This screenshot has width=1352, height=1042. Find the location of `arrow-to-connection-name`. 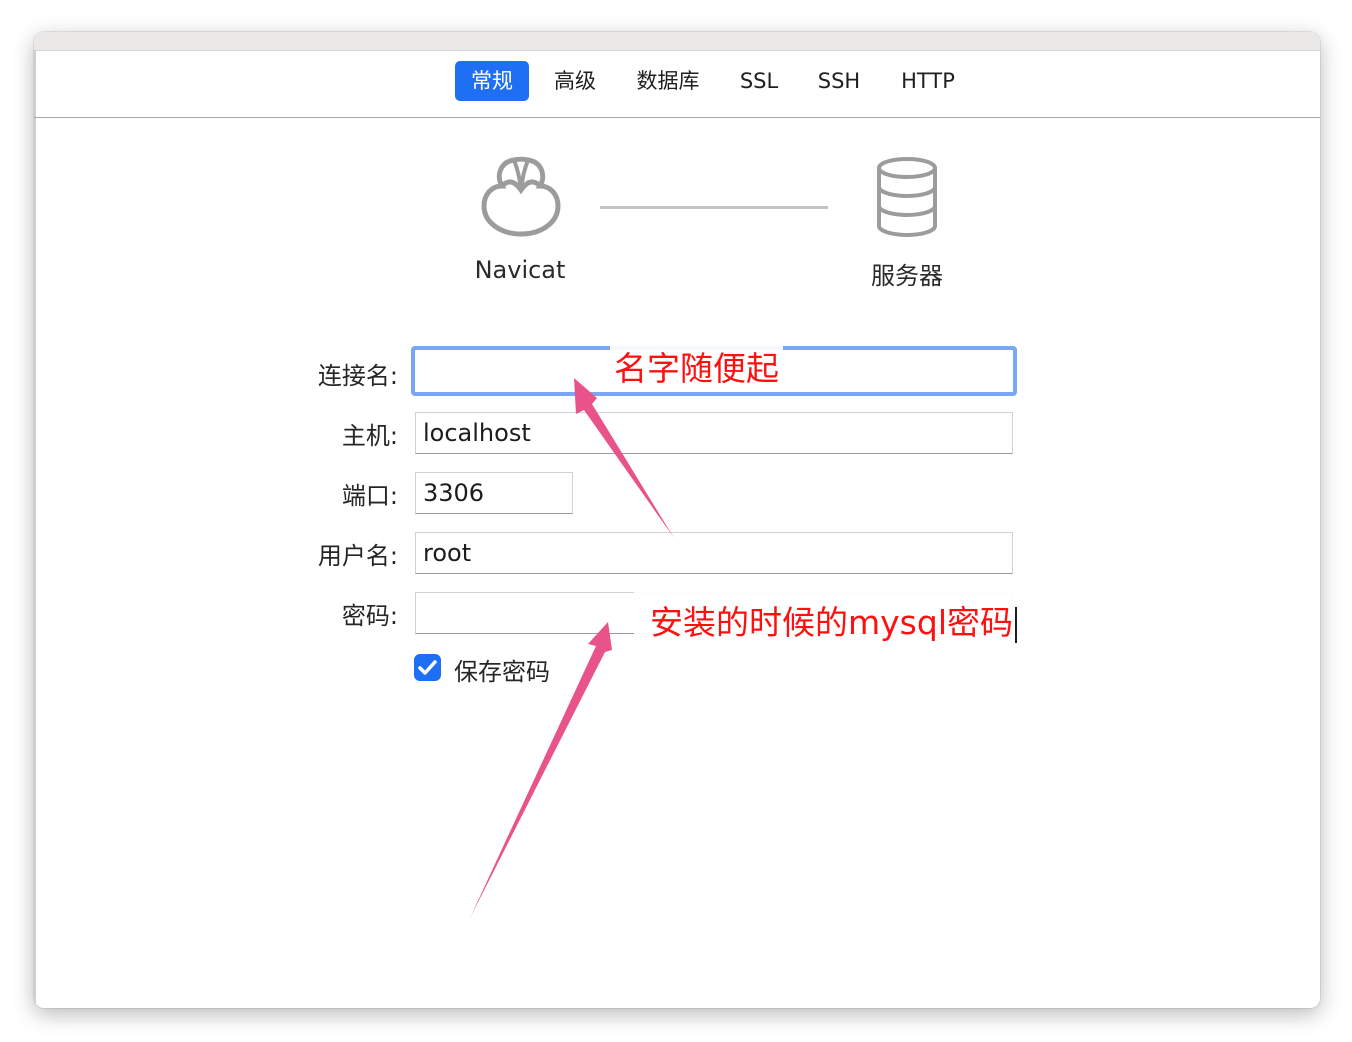

arrow-to-connection-name is located at coordinates (624, 458).